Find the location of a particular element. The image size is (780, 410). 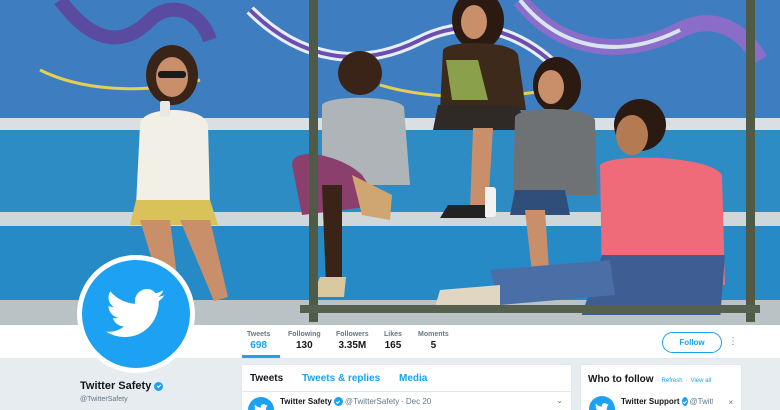

profile-avatar is located at coordinates (136, 314).